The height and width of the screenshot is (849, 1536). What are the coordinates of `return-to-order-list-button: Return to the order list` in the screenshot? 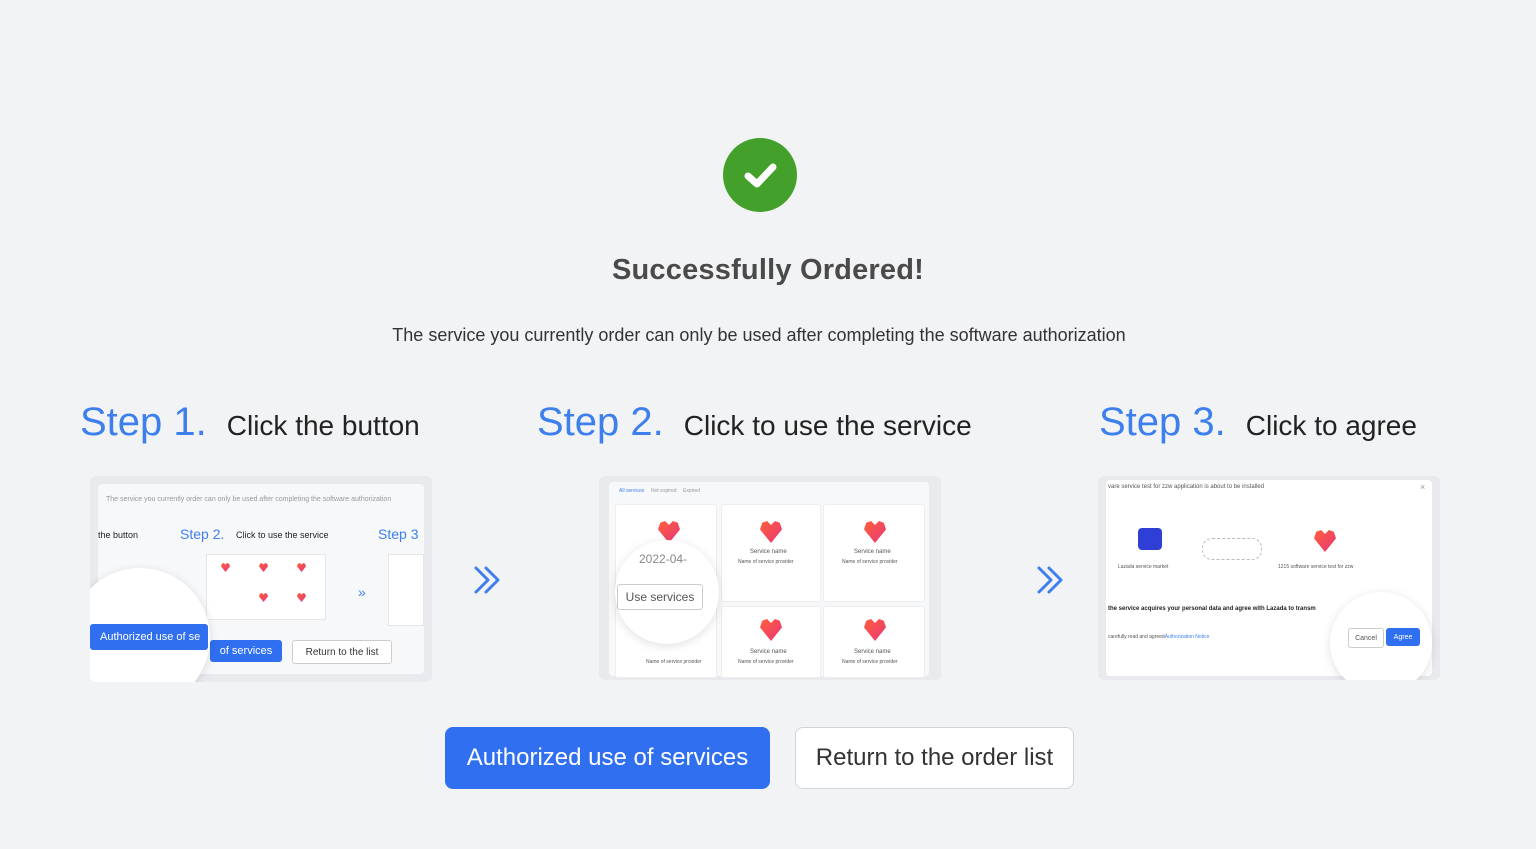 It's located at (934, 758).